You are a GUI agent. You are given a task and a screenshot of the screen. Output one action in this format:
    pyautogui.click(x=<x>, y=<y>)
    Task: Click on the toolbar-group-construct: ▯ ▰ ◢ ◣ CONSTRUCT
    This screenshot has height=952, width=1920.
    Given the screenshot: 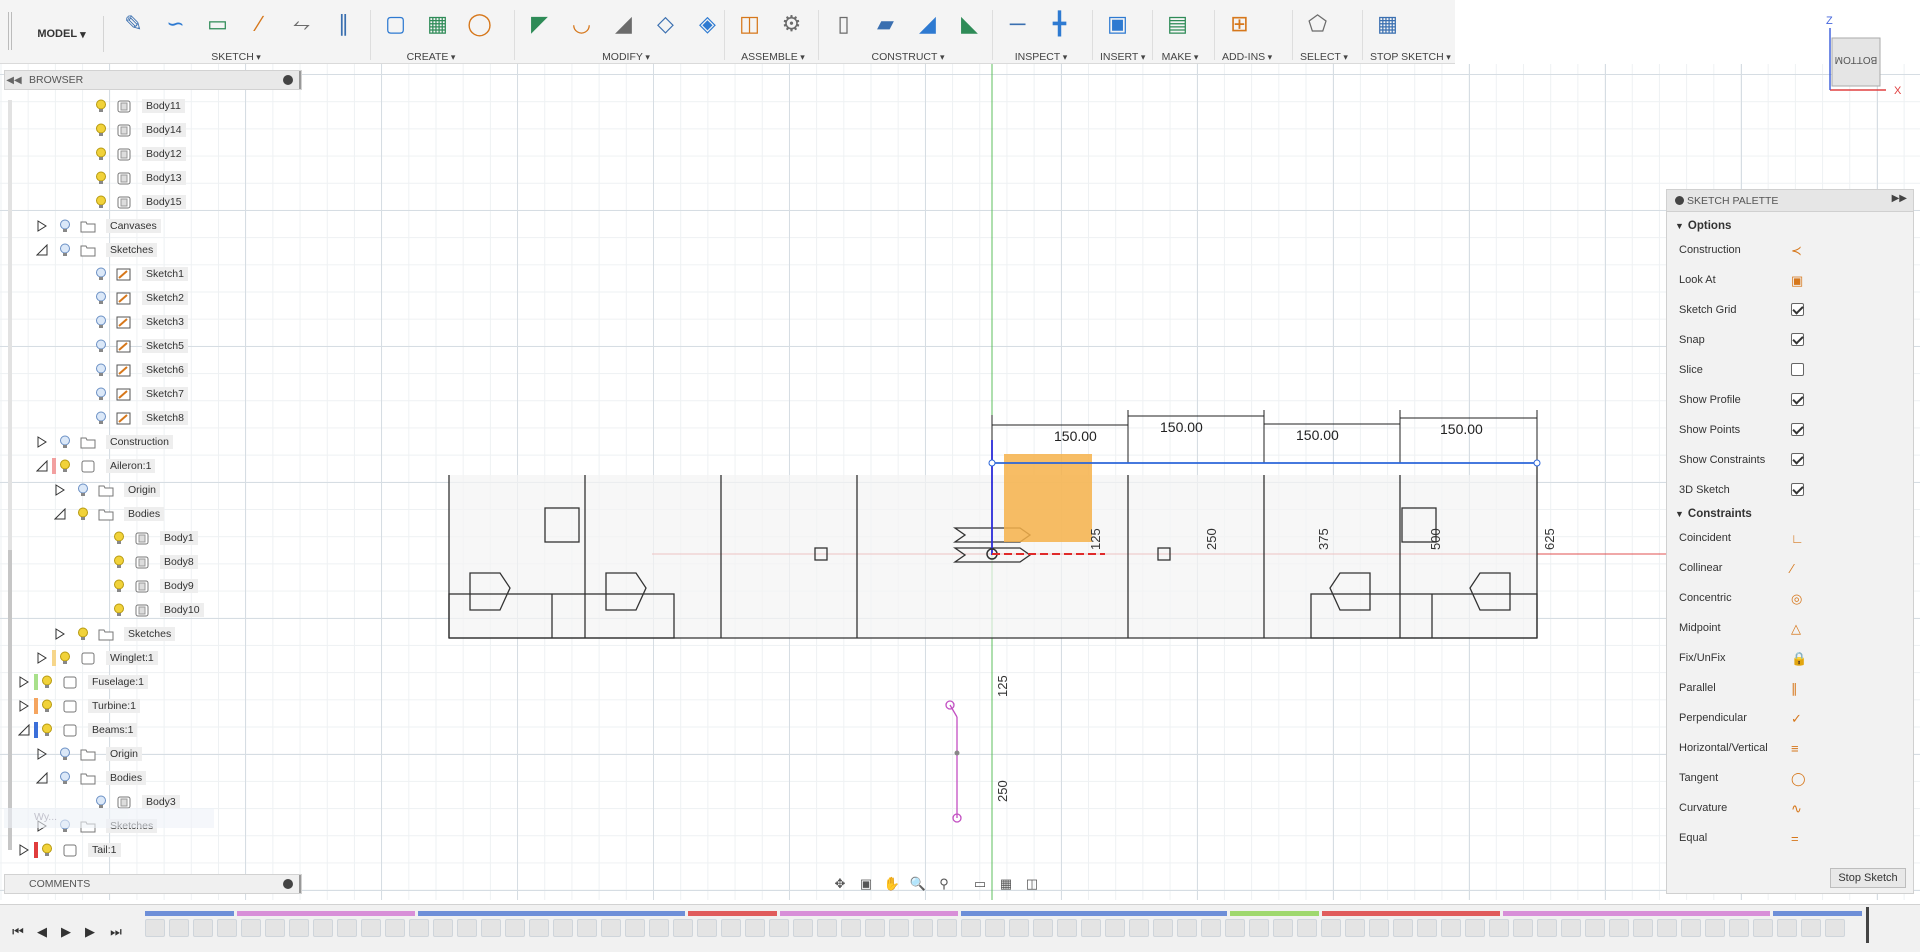 What is the action you would take?
    pyautogui.click(x=908, y=32)
    